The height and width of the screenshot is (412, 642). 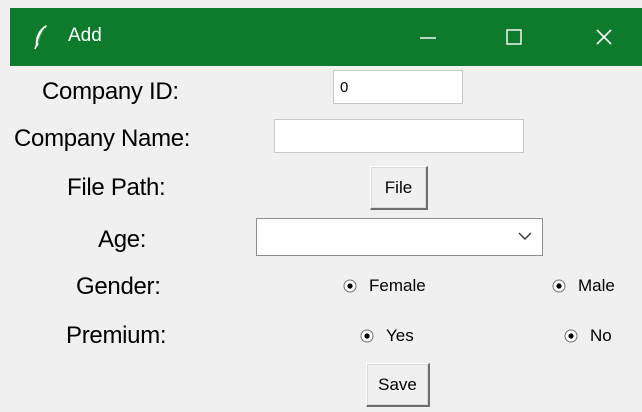 What do you see at coordinates (398, 87) in the screenshot?
I see `company-id-input` at bounding box center [398, 87].